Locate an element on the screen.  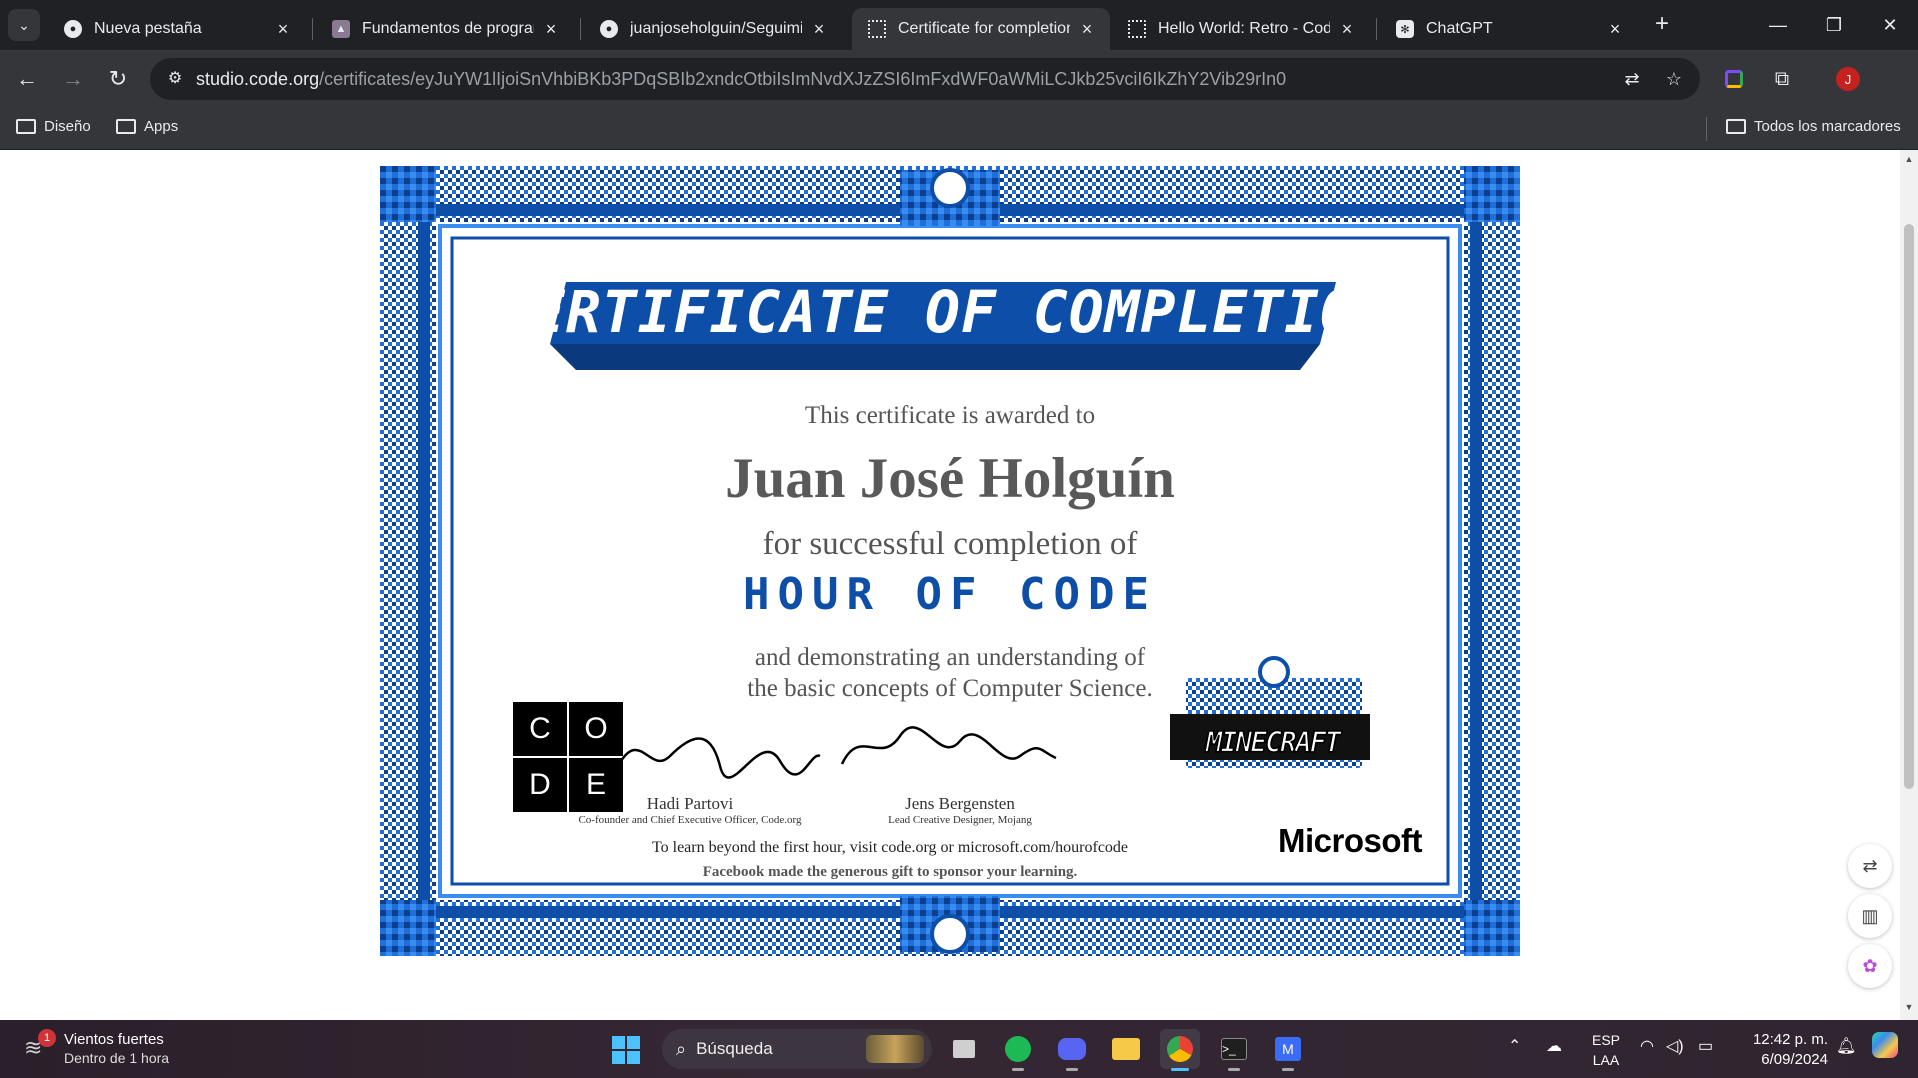
code-editor-icon: M is located at coordinates (1288, 1050).